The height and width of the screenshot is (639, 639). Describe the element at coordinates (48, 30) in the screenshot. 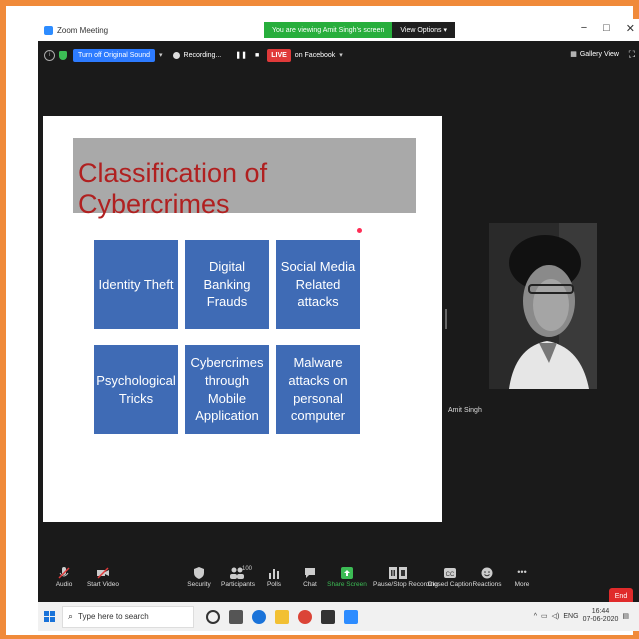

I see `zoom-logo-icon` at that location.